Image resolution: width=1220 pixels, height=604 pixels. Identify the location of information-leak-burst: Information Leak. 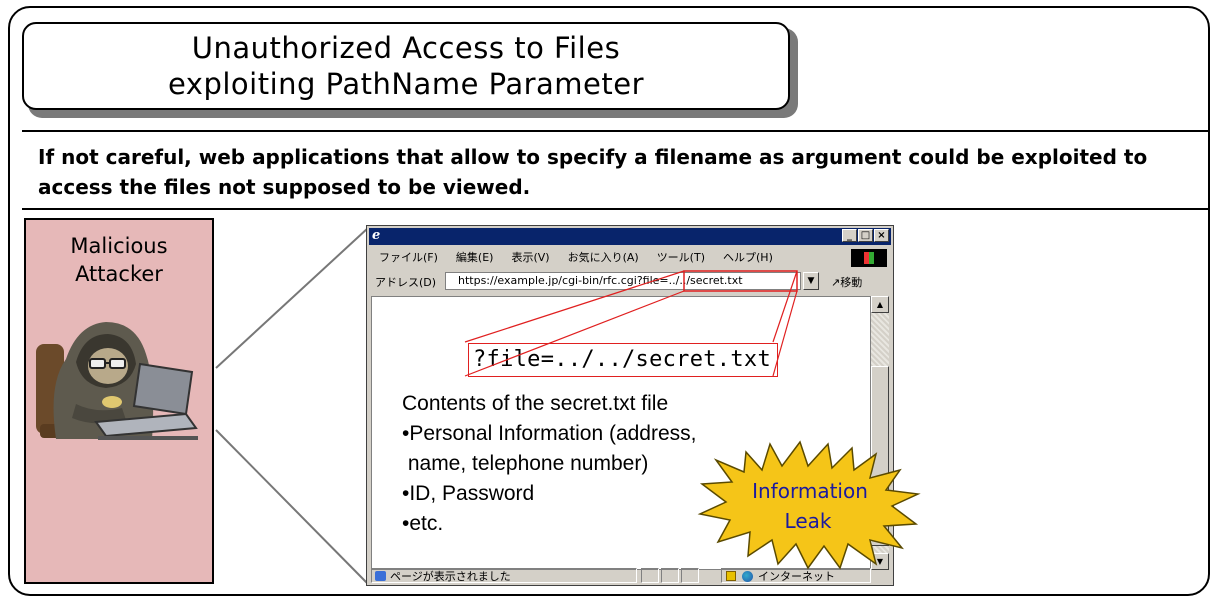
(809, 505).